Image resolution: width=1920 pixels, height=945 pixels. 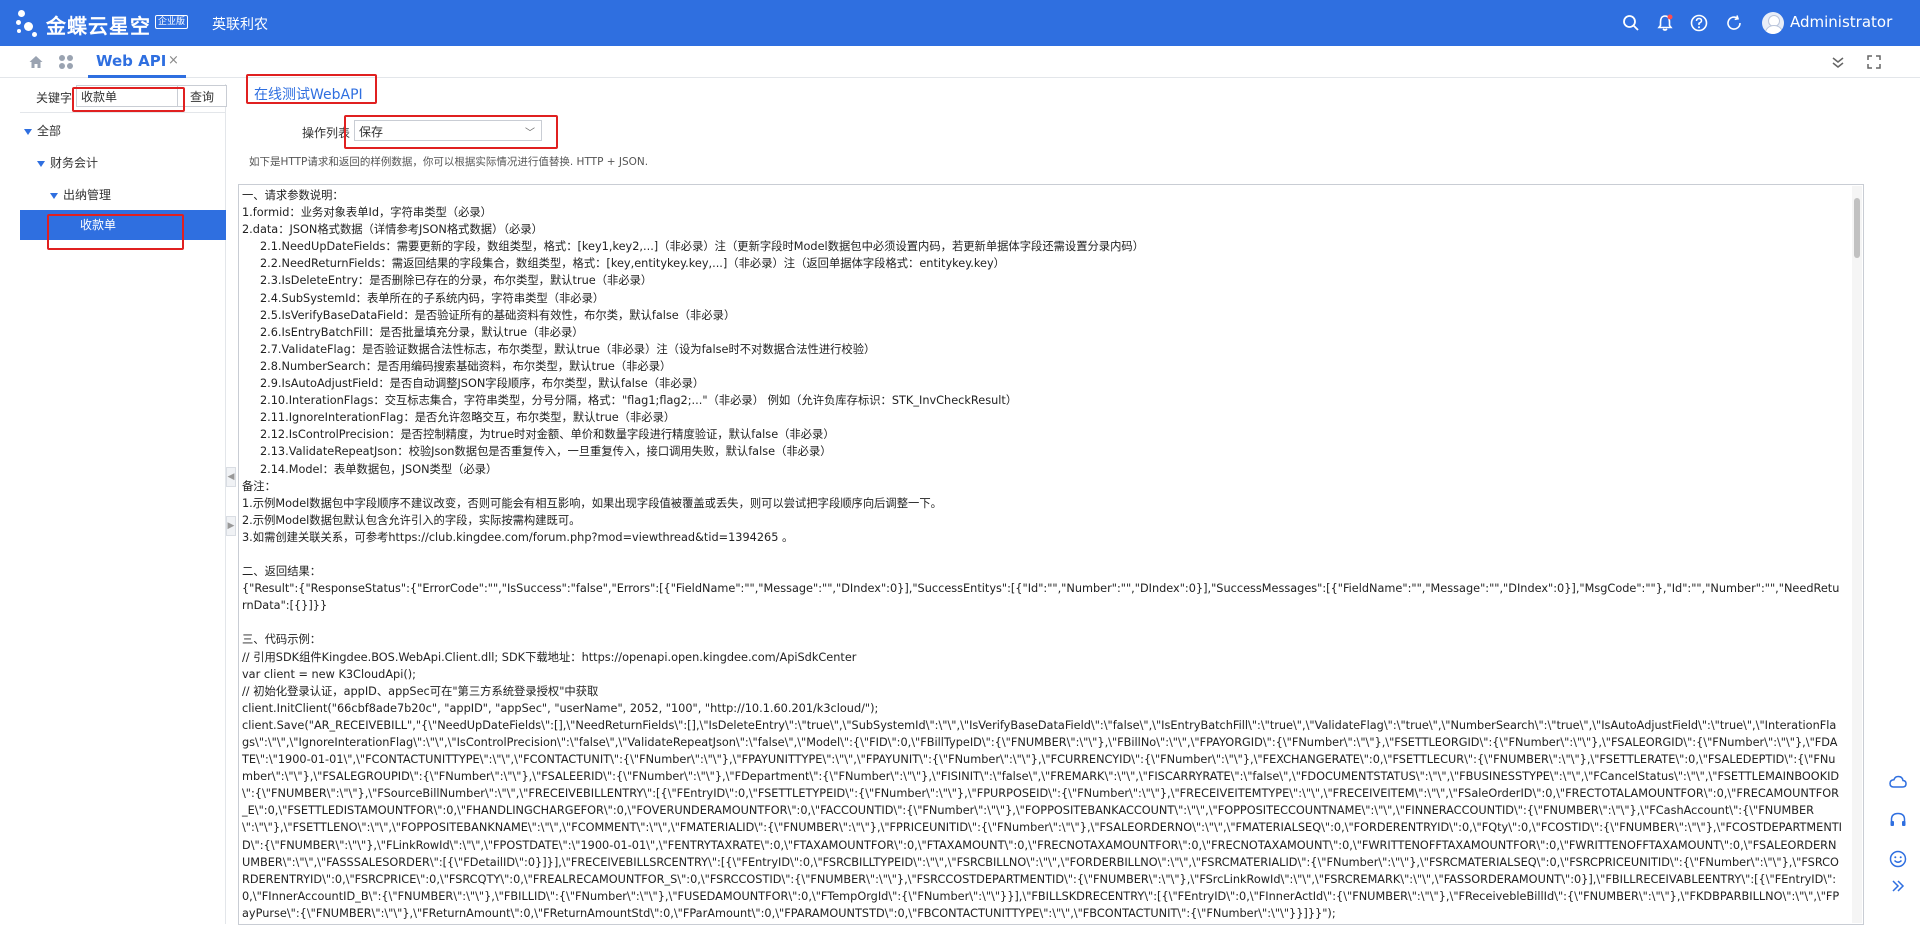 What do you see at coordinates (530, 131) in the screenshot?
I see `chevron-down-icon: ﹀` at bounding box center [530, 131].